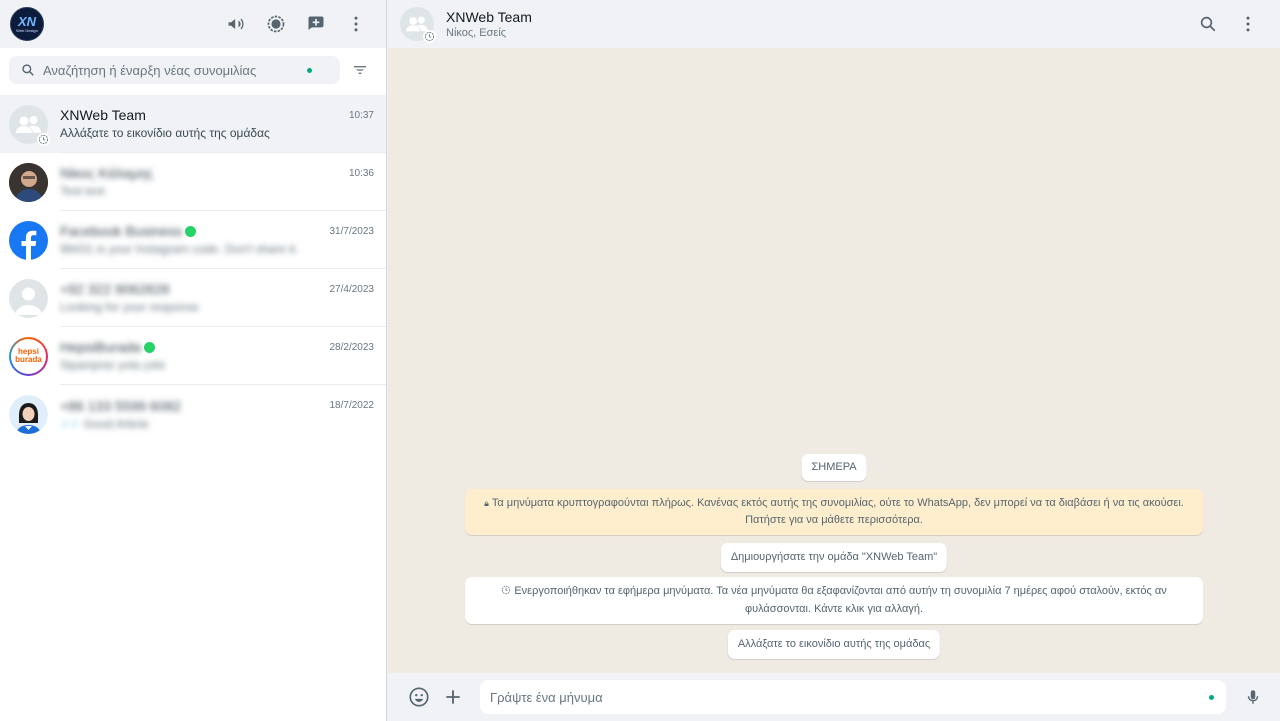 Image resolution: width=1280 pixels, height=721 pixels. I want to click on conversation-header: XNWeb Team Νίκος, Εσείς, so click(834, 24).